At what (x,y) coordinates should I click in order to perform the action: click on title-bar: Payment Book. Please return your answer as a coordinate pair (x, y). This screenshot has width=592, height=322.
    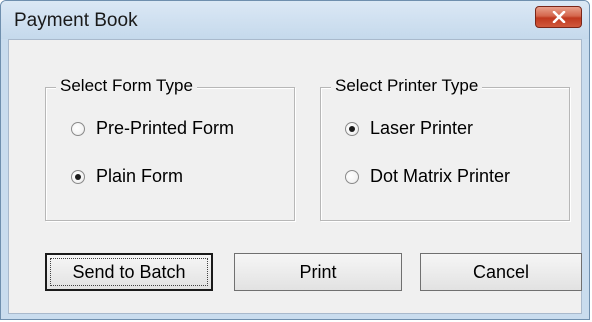
    Looking at the image, I should click on (295, 20).